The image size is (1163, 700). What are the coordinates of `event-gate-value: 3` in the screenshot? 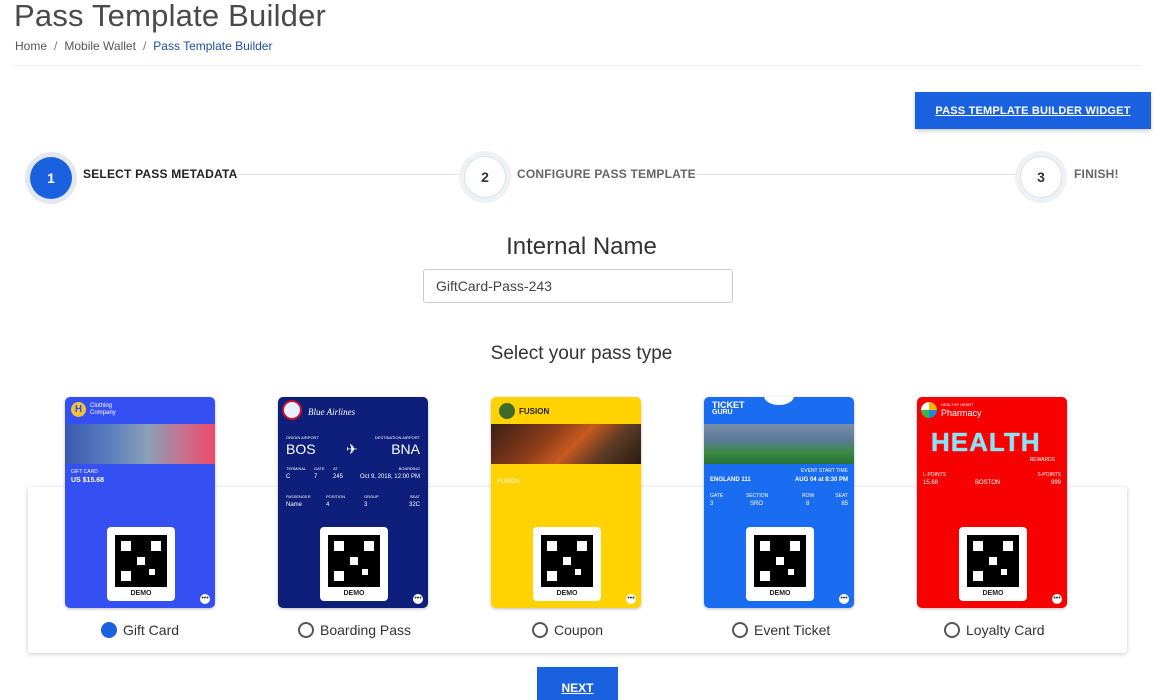 It's located at (712, 504).